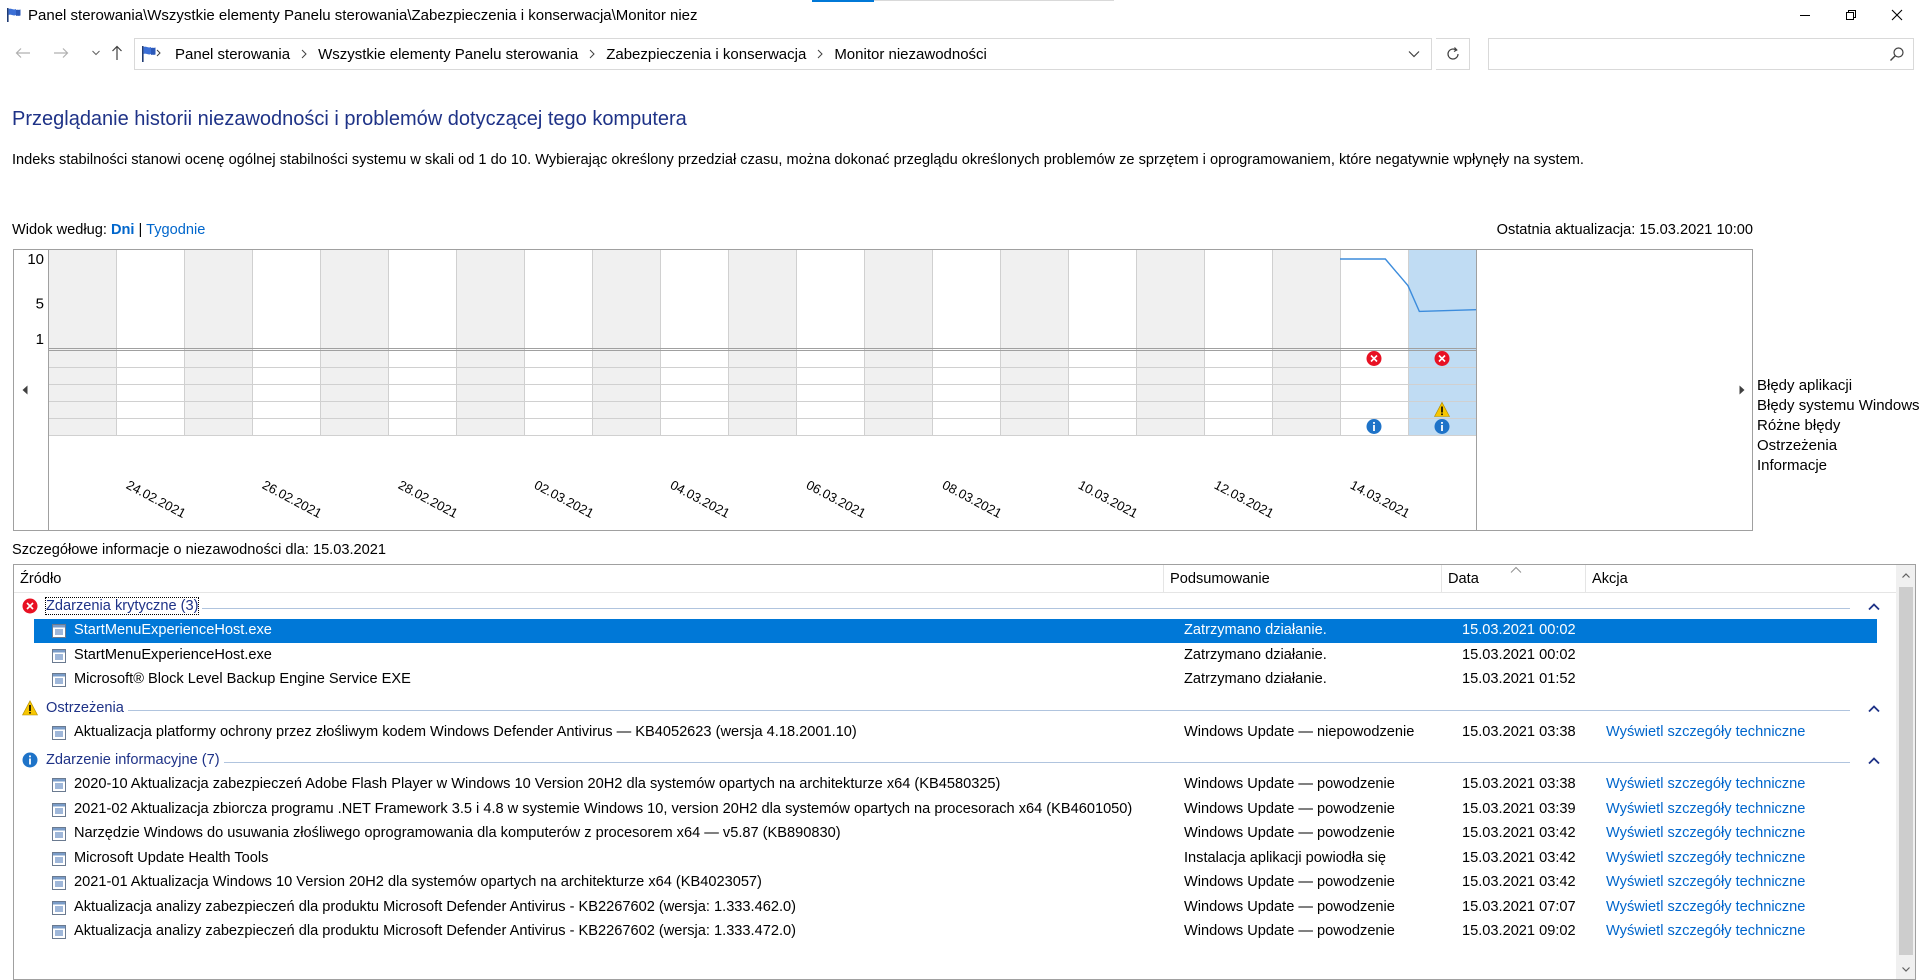 The width and height of the screenshot is (1920, 980). What do you see at coordinates (123, 230) in the screenshot?
I see `view-days-link: Dni` at bounding box center [123, 230].